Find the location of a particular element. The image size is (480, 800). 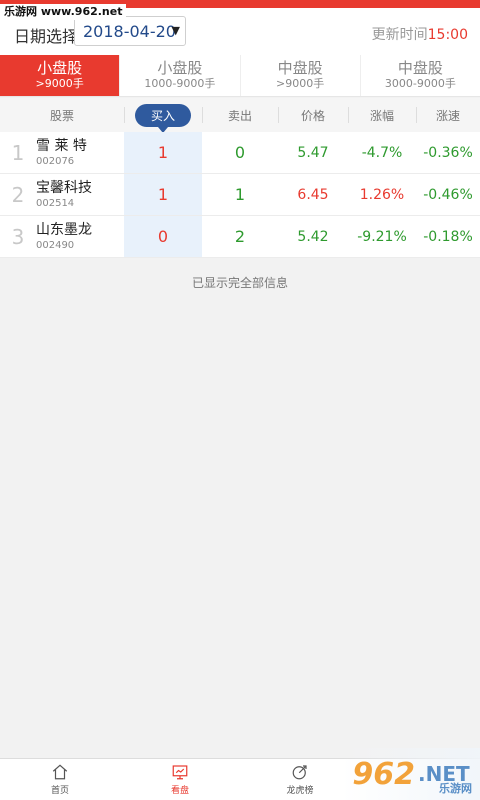

nav-watch: 看盘 is located at coordinates (180, 779).